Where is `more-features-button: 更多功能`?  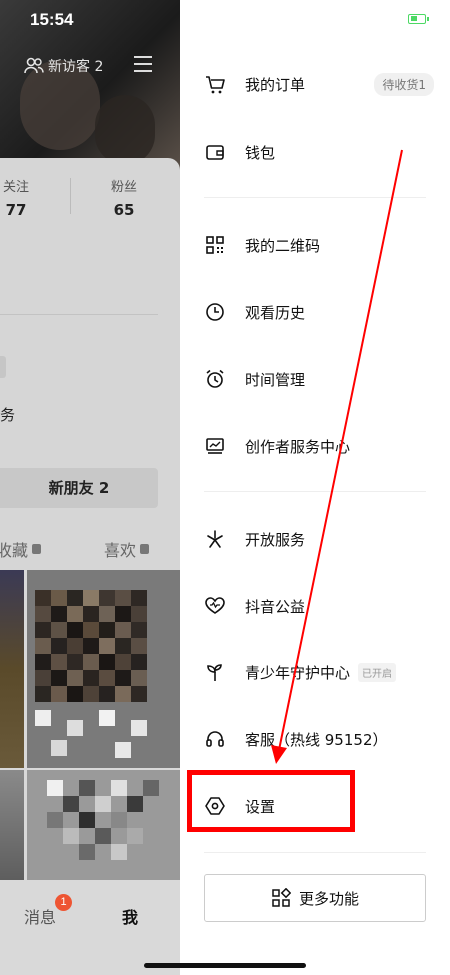 more-features-button: 更多功能 is located at coordinates (315, 898).